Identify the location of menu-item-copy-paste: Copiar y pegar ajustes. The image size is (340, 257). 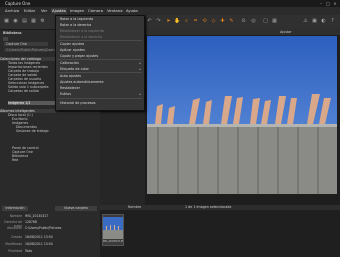
(79, 56).